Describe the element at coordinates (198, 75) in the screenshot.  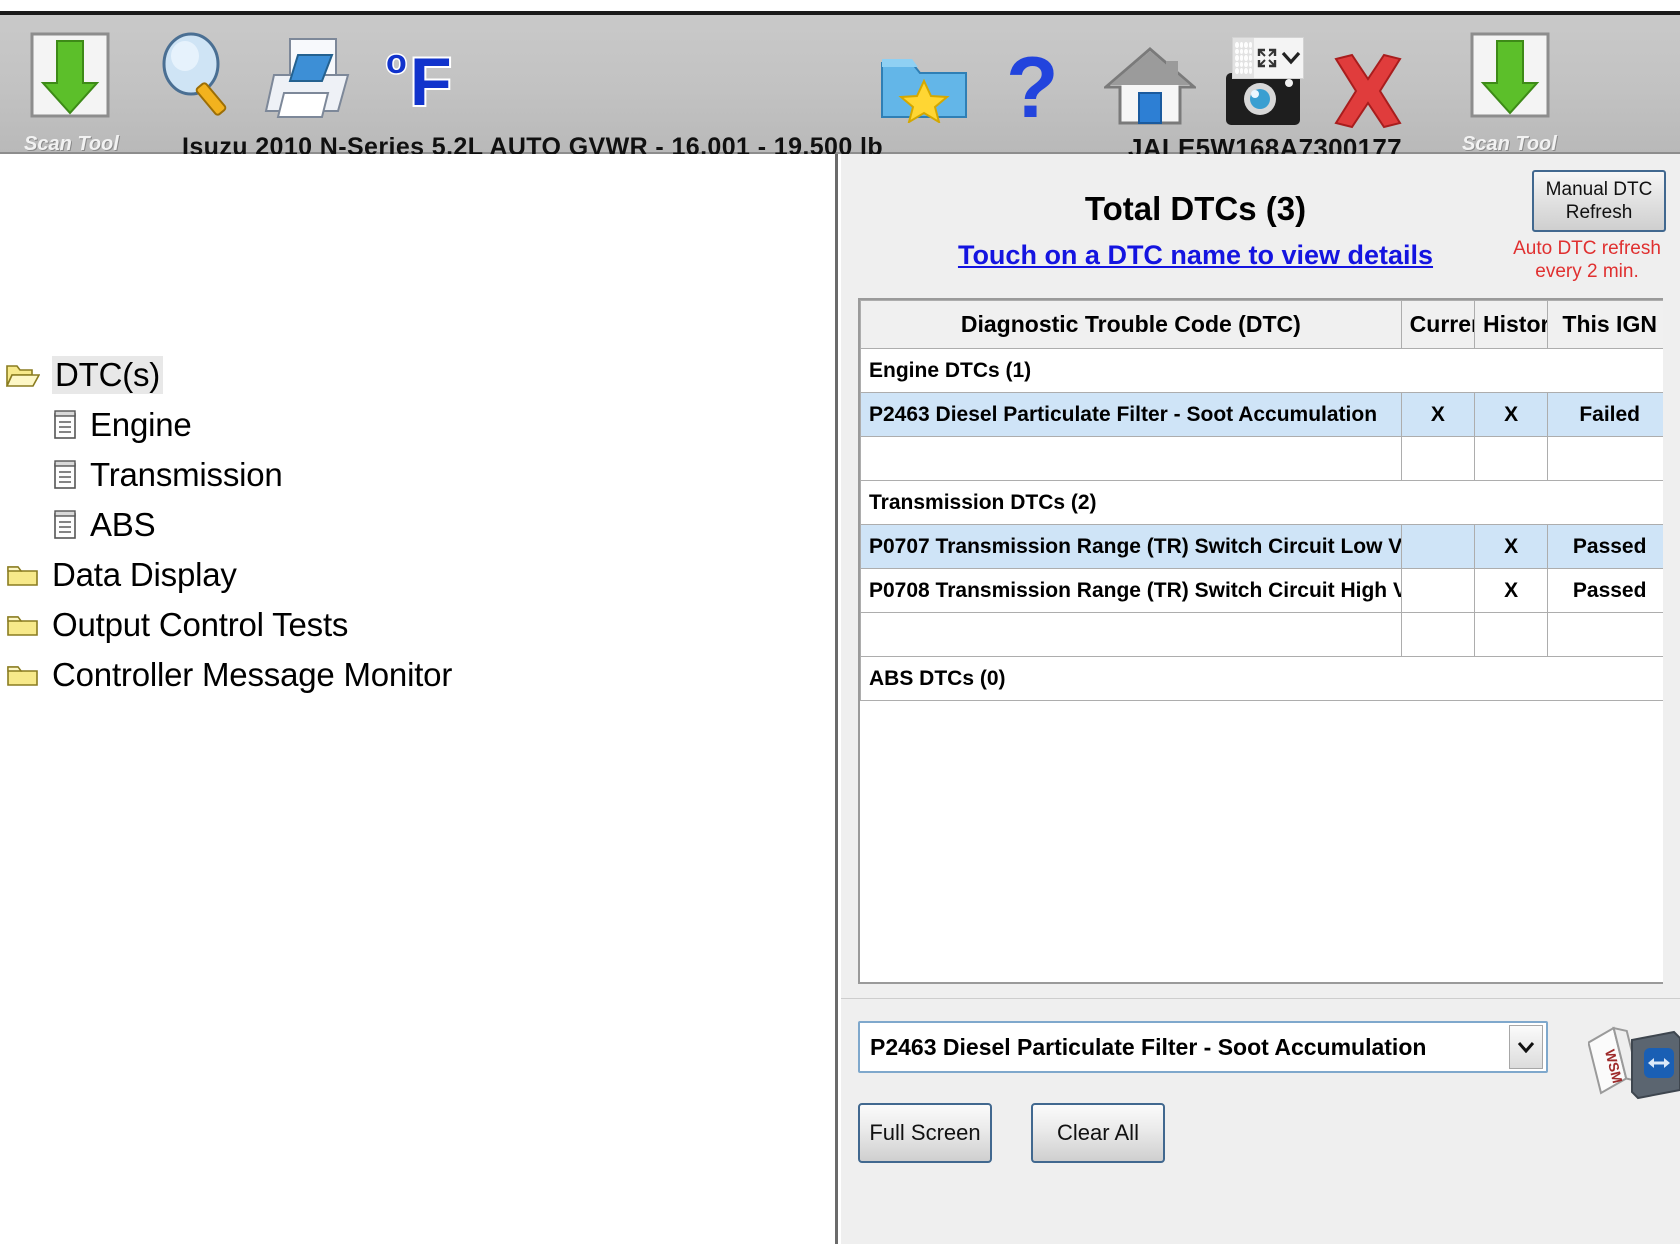
I see `search-magnifier-icon` at that location.